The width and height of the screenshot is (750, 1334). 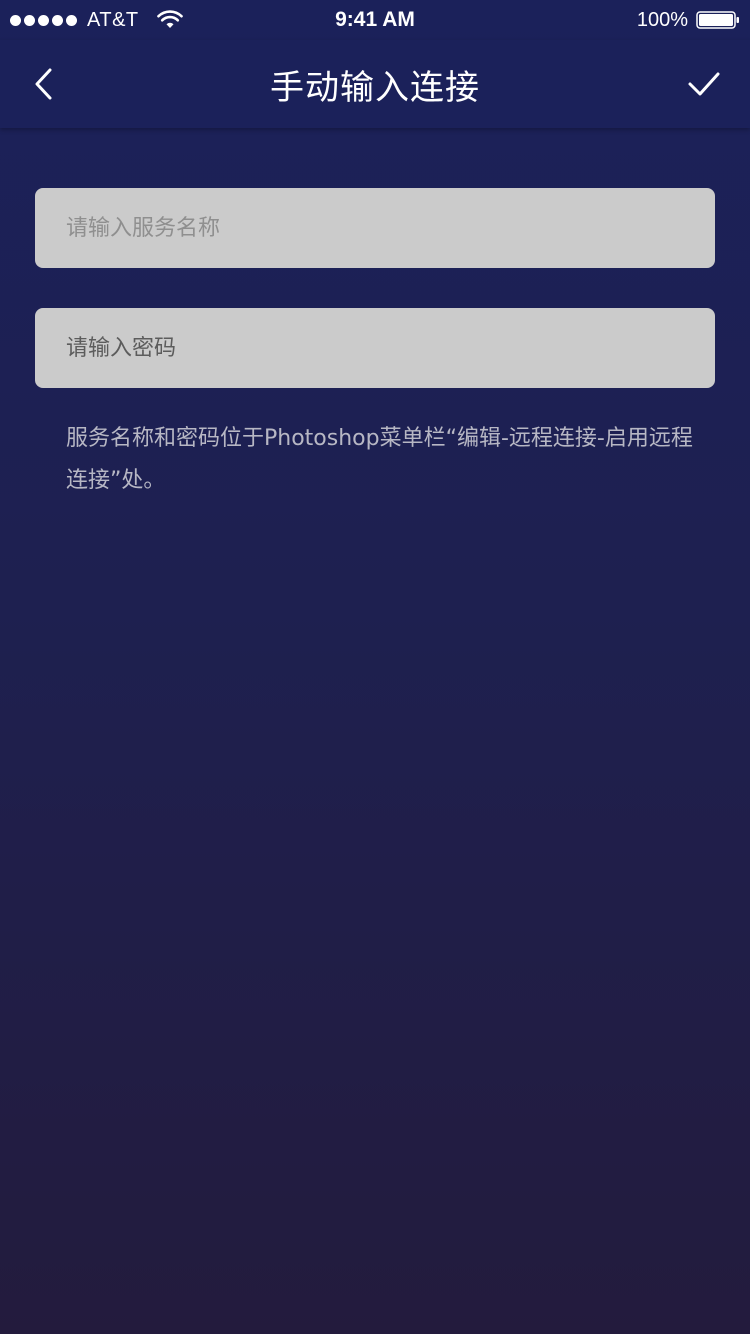 What do you see at coordinates (375, 20) in the screenshot?
I see `status-bar: AT&T 9:41 AM 100%` at bounding box center [375, 20].